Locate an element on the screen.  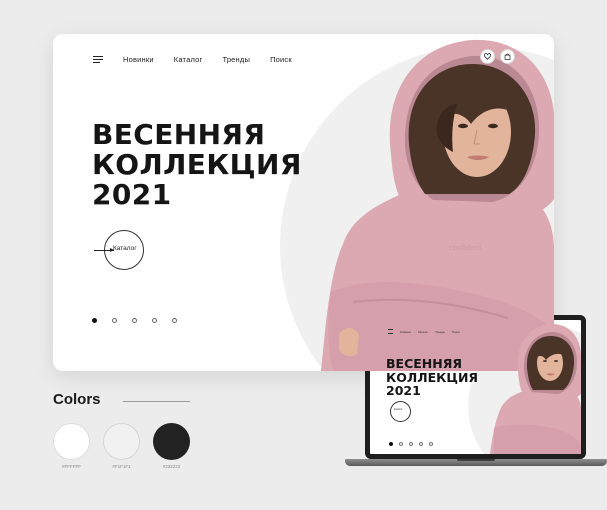
color-swatch-dark-label: #222222 is located at coordinates (171, 466).